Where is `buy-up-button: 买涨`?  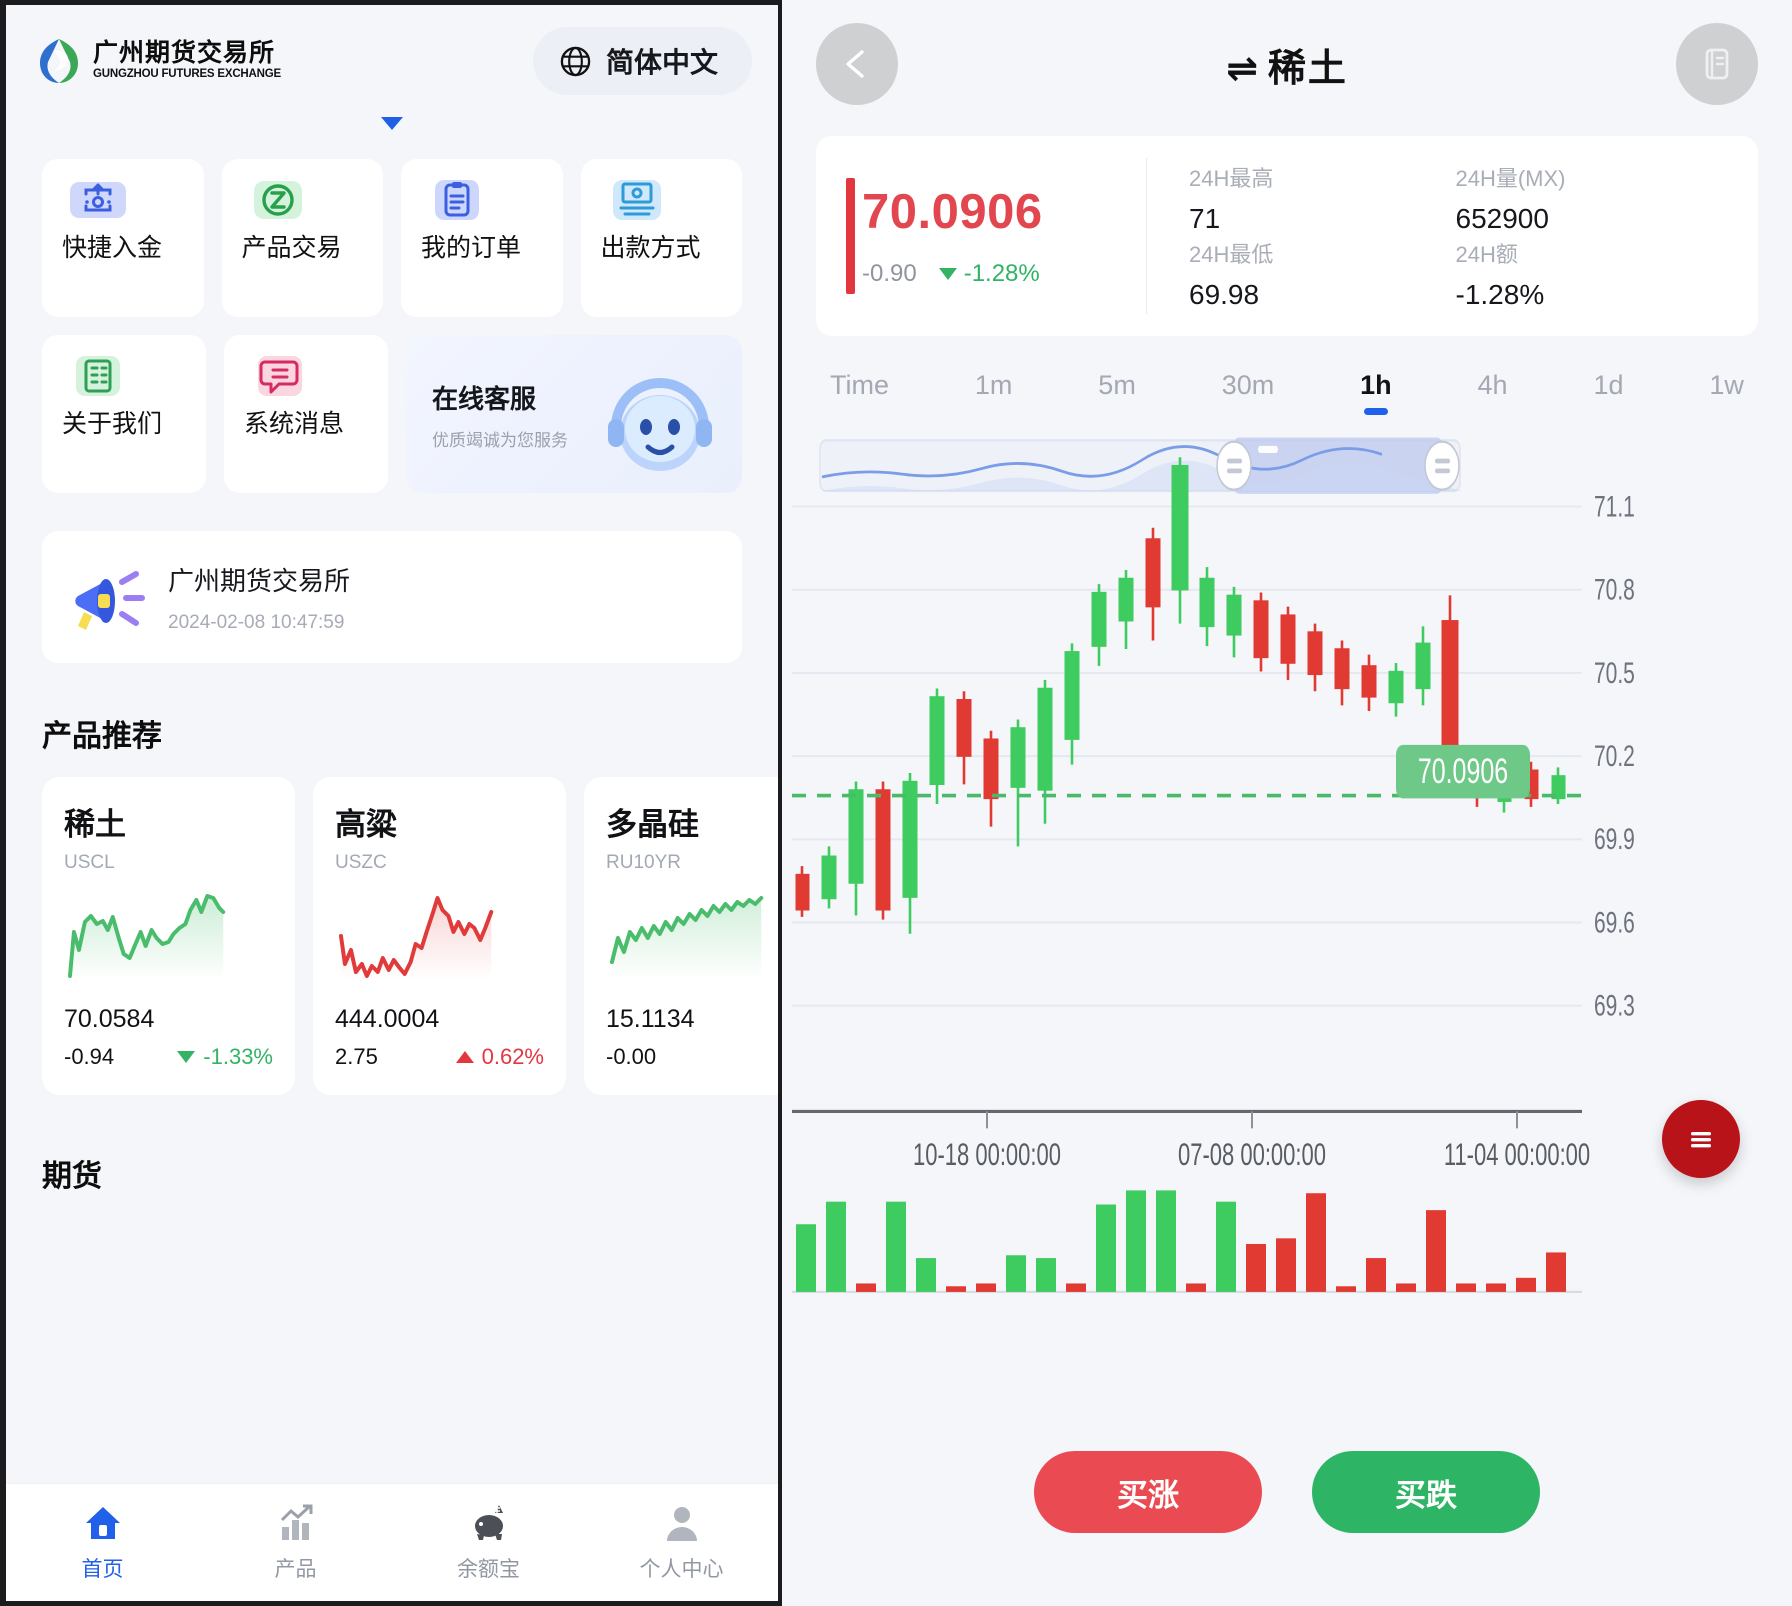
buy-up-button: 买涨 is located at coordinates (1148, 1492).